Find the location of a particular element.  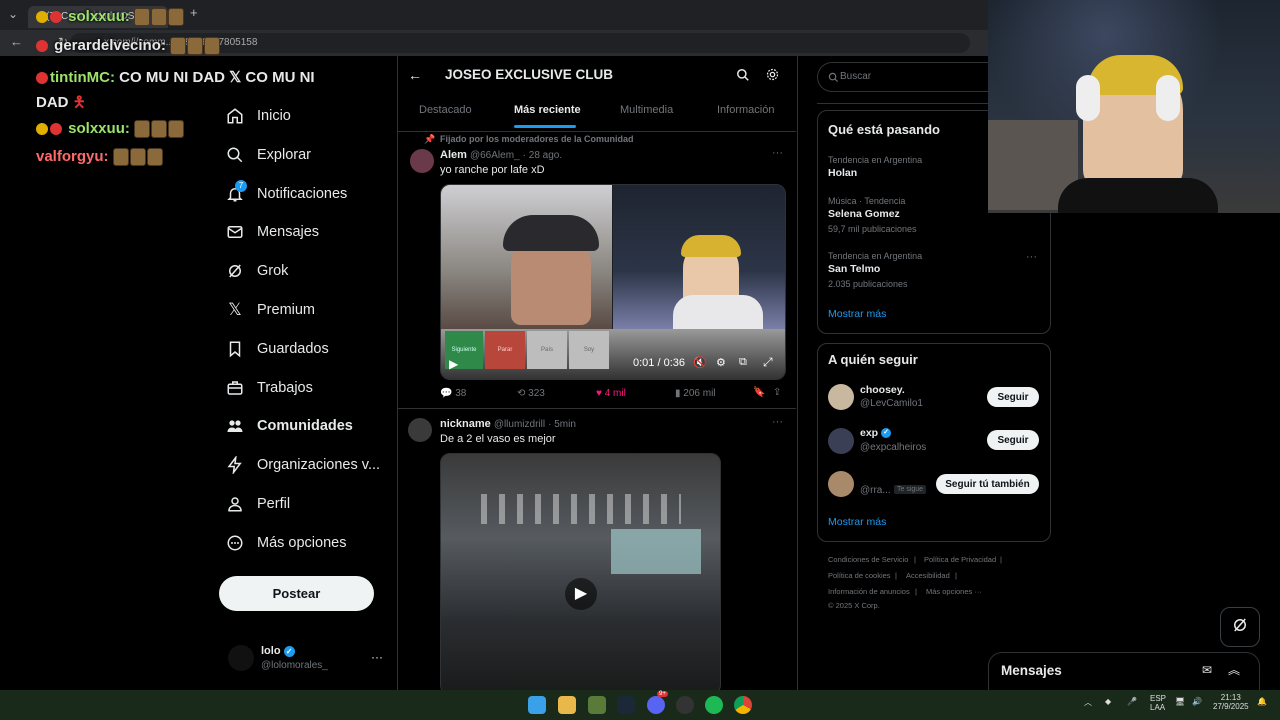

new-tab-icon: + is located at coordinates (194, 12).